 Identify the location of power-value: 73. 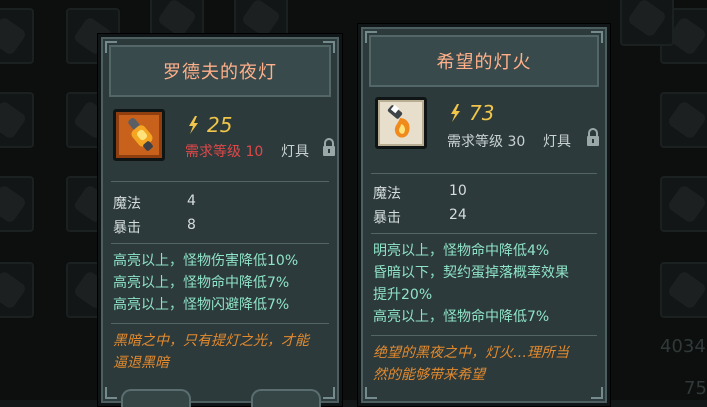
(482, 113).